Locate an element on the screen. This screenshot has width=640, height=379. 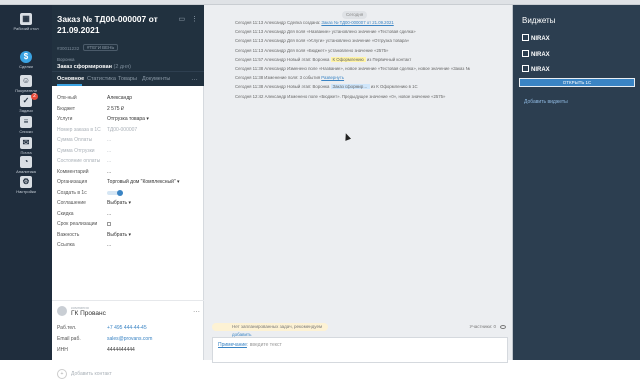
field-value: 2 575 ₽ is located at coordinates (115, 109).